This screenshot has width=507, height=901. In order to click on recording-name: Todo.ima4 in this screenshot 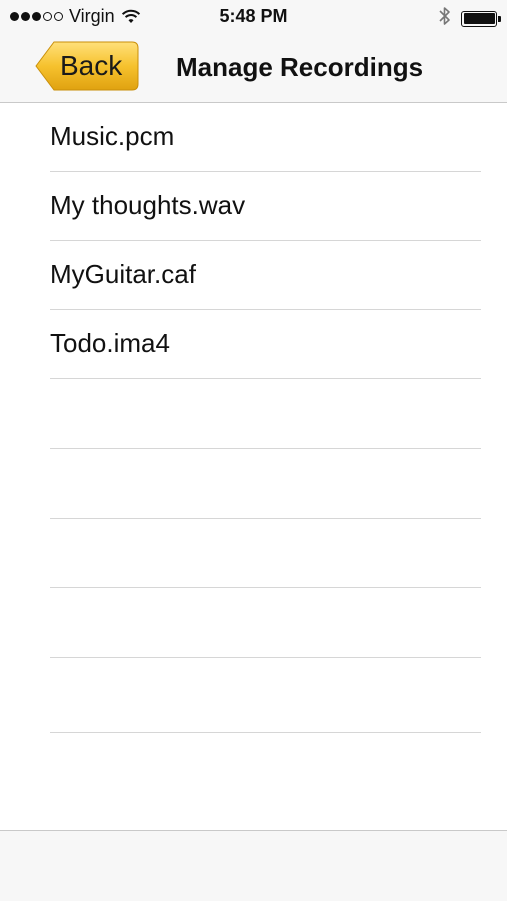, I will do `click(110, 343)`.